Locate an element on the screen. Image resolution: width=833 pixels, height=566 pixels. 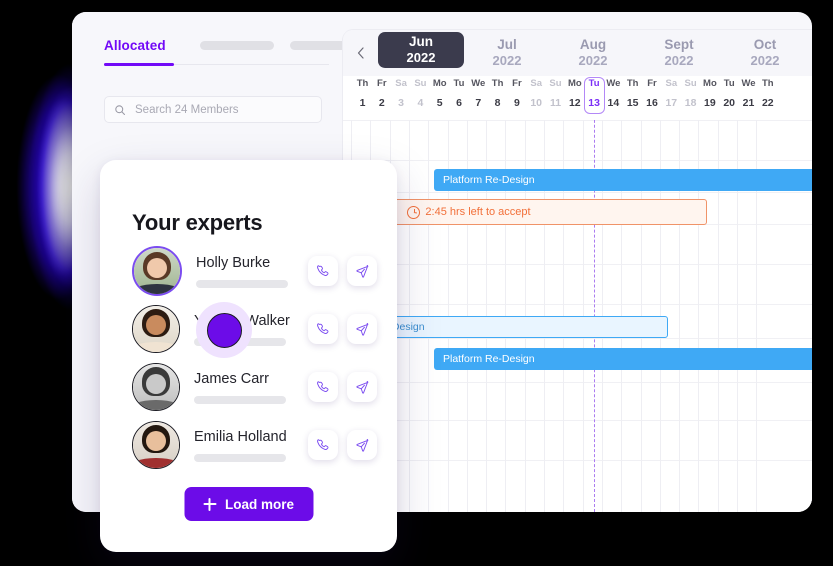
day-number: 5 is located at coordinates (439, 103).